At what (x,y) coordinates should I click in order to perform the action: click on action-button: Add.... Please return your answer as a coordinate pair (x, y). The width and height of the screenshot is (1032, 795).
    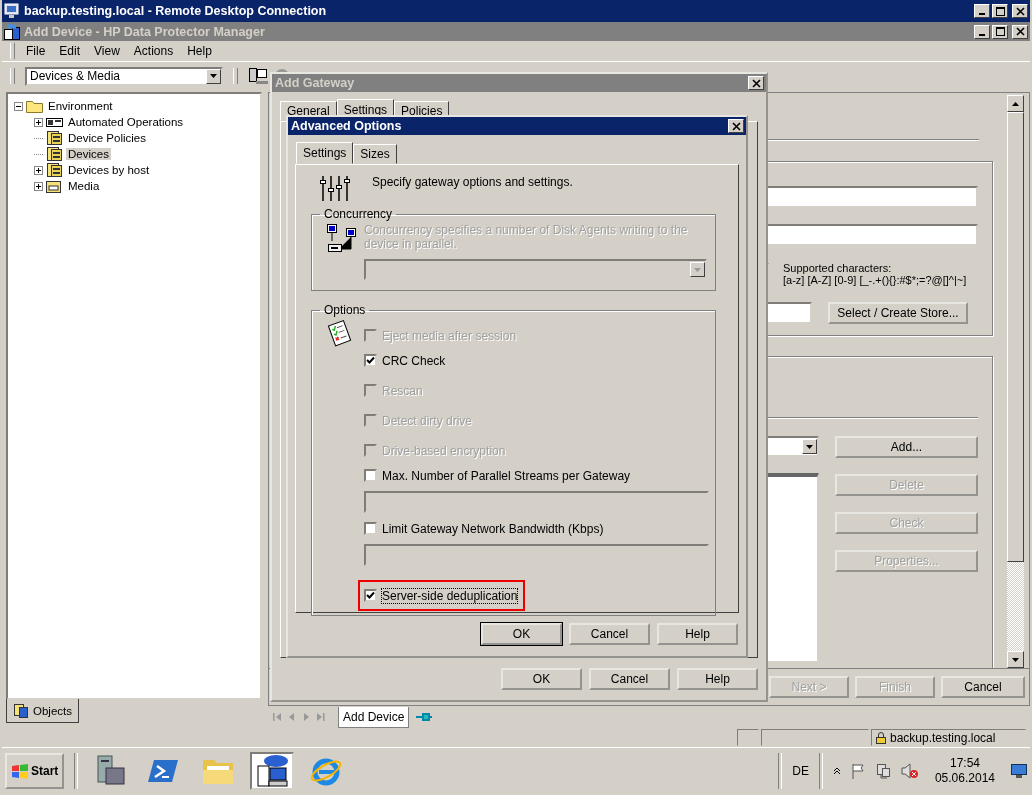
    Looking at the image, I should click on (906, 447).